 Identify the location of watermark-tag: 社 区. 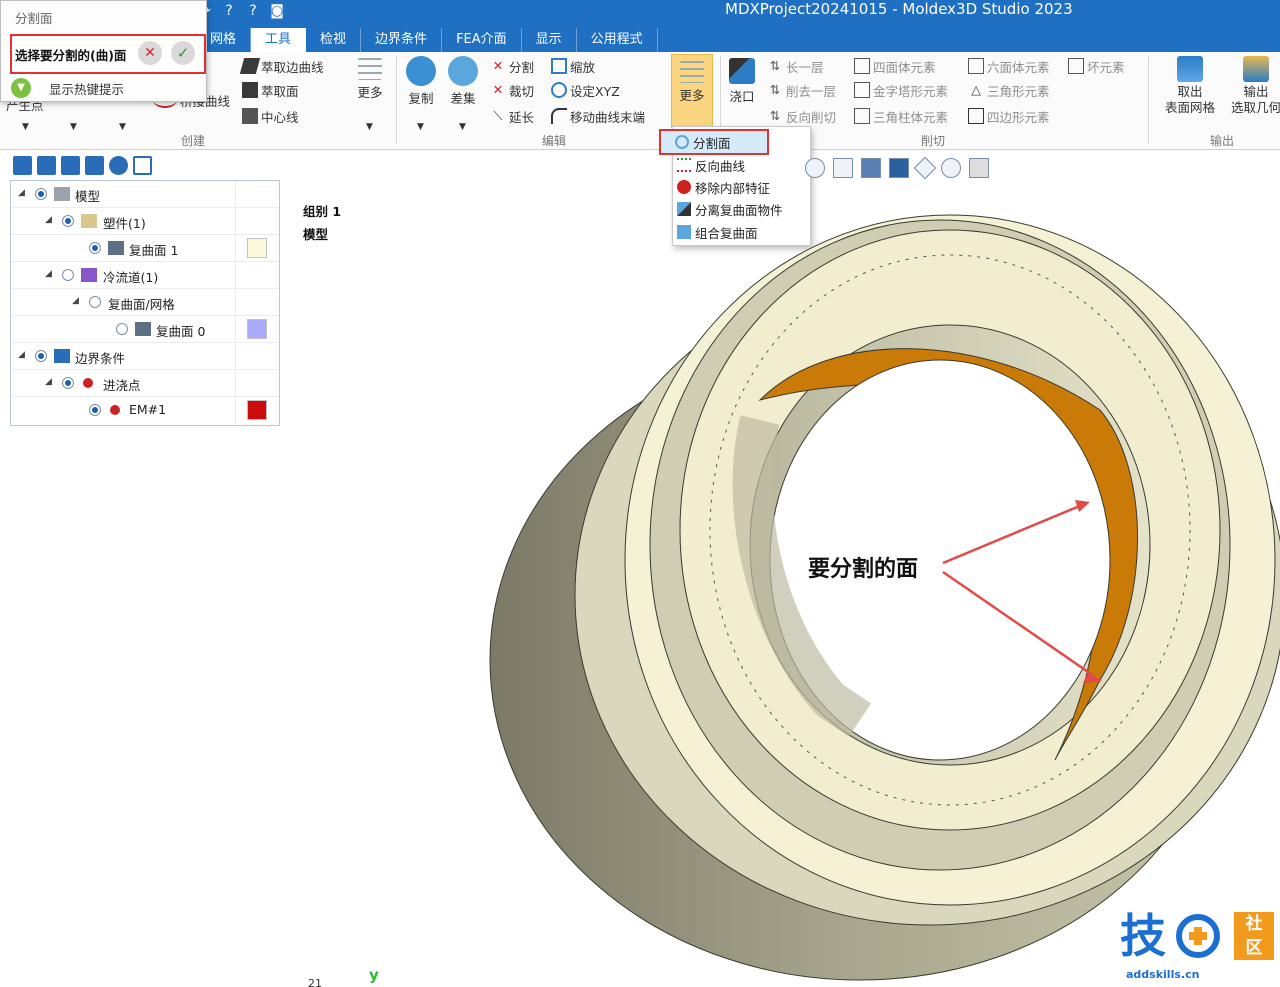
(1254, 936).